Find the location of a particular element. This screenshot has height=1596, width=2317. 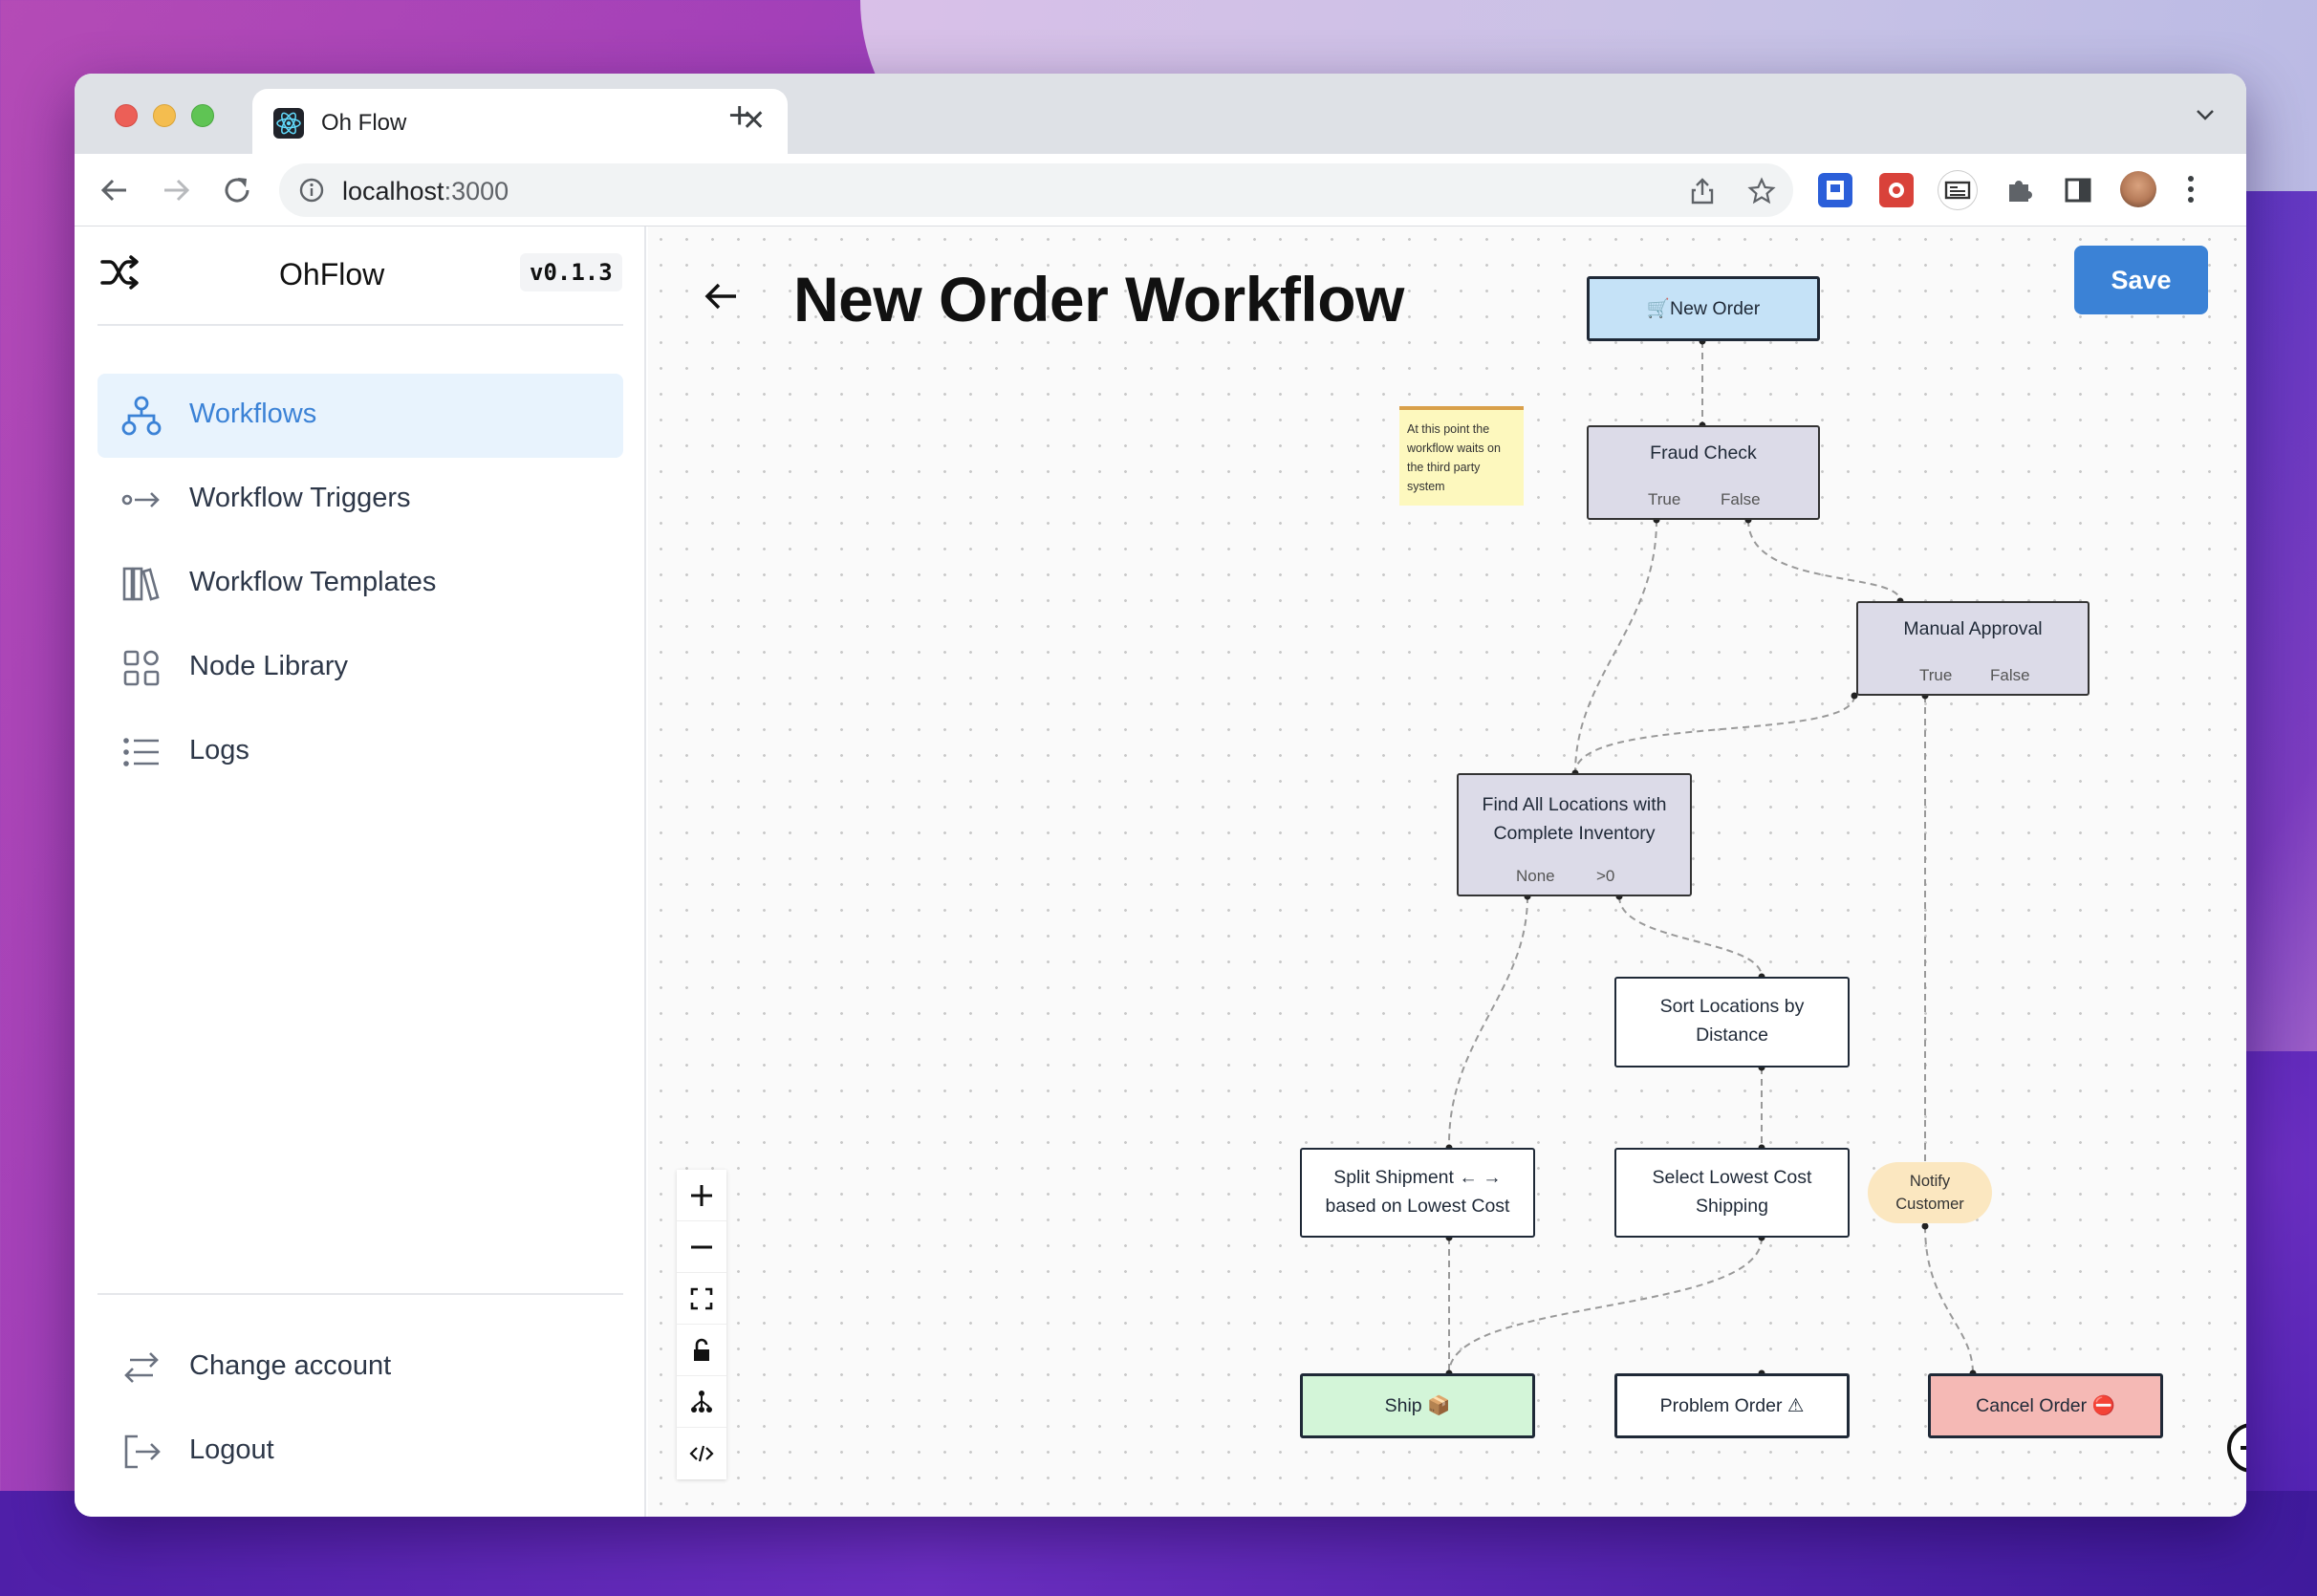

auto-layout-button is located at coordinates (702, 1402).